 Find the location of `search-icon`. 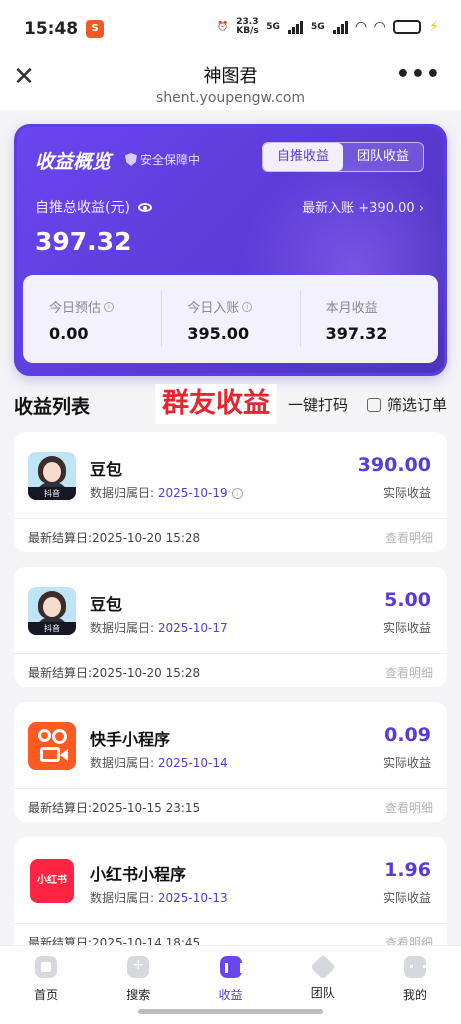

search-icon is located at coordinates (138, 967).